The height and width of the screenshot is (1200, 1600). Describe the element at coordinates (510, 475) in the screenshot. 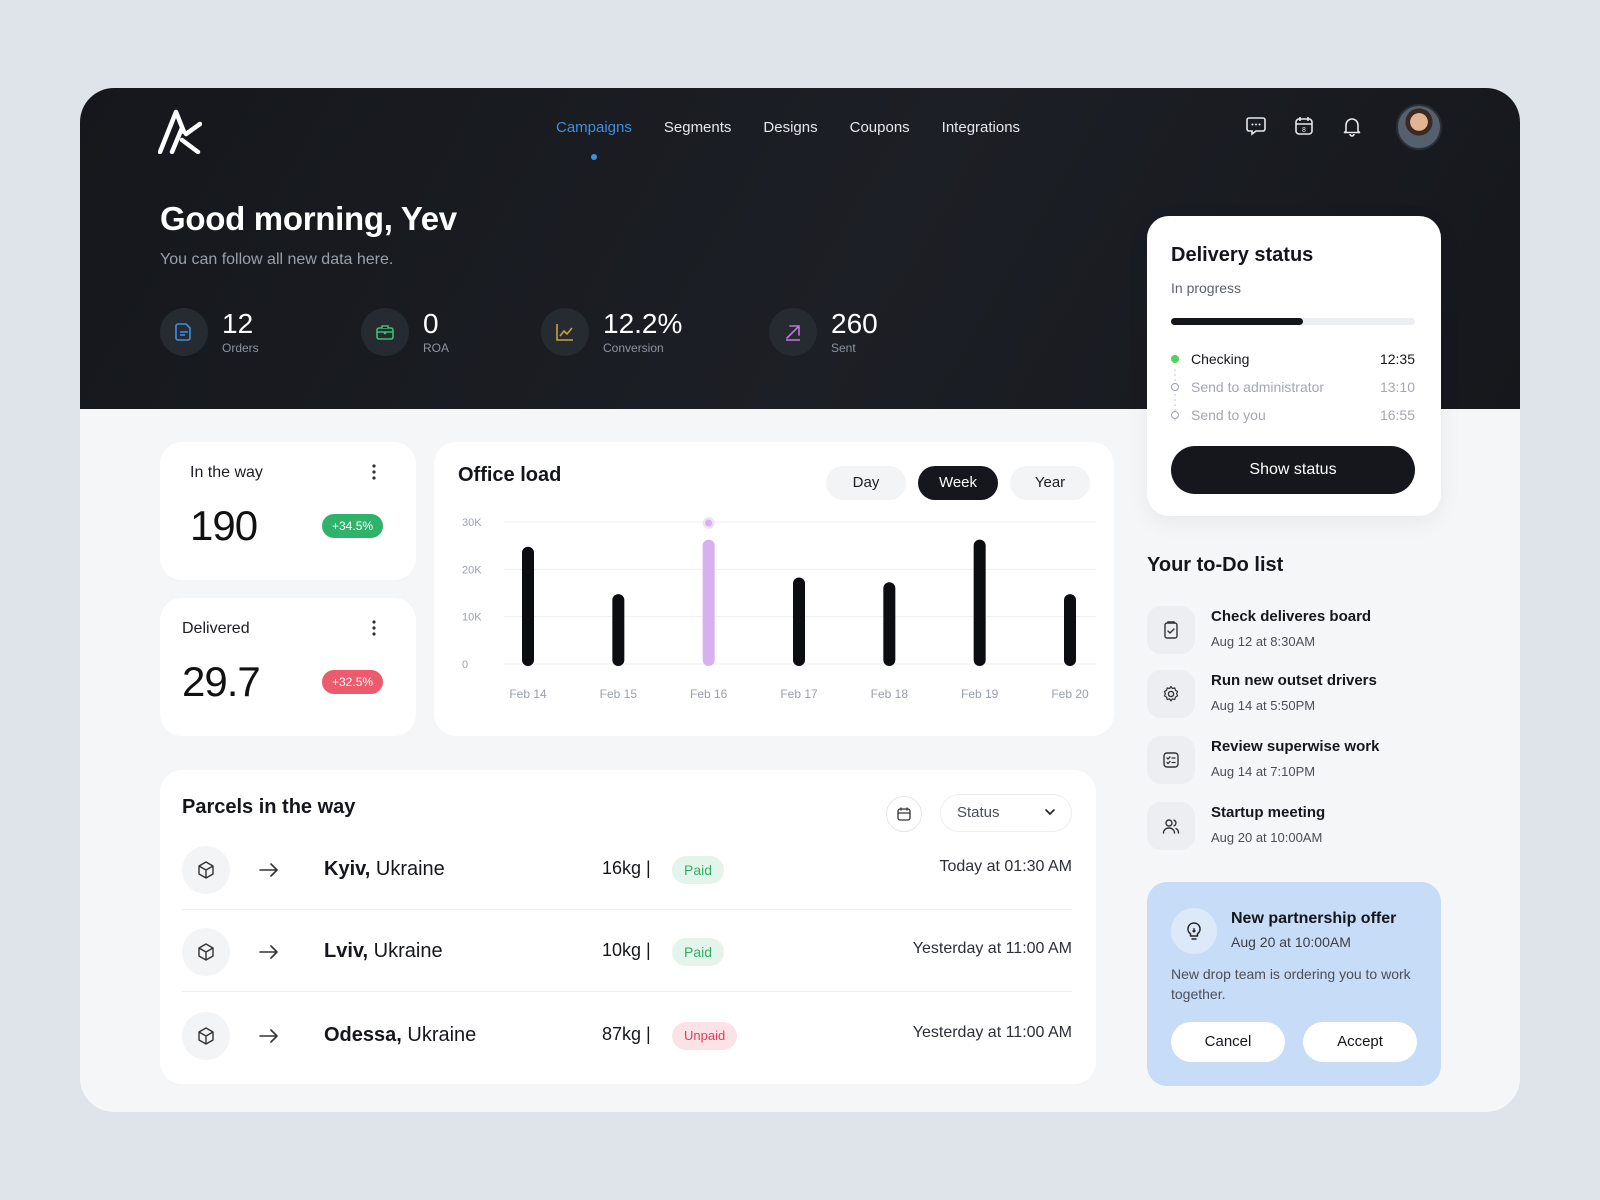

I see `chart-title: Office load` at that location.